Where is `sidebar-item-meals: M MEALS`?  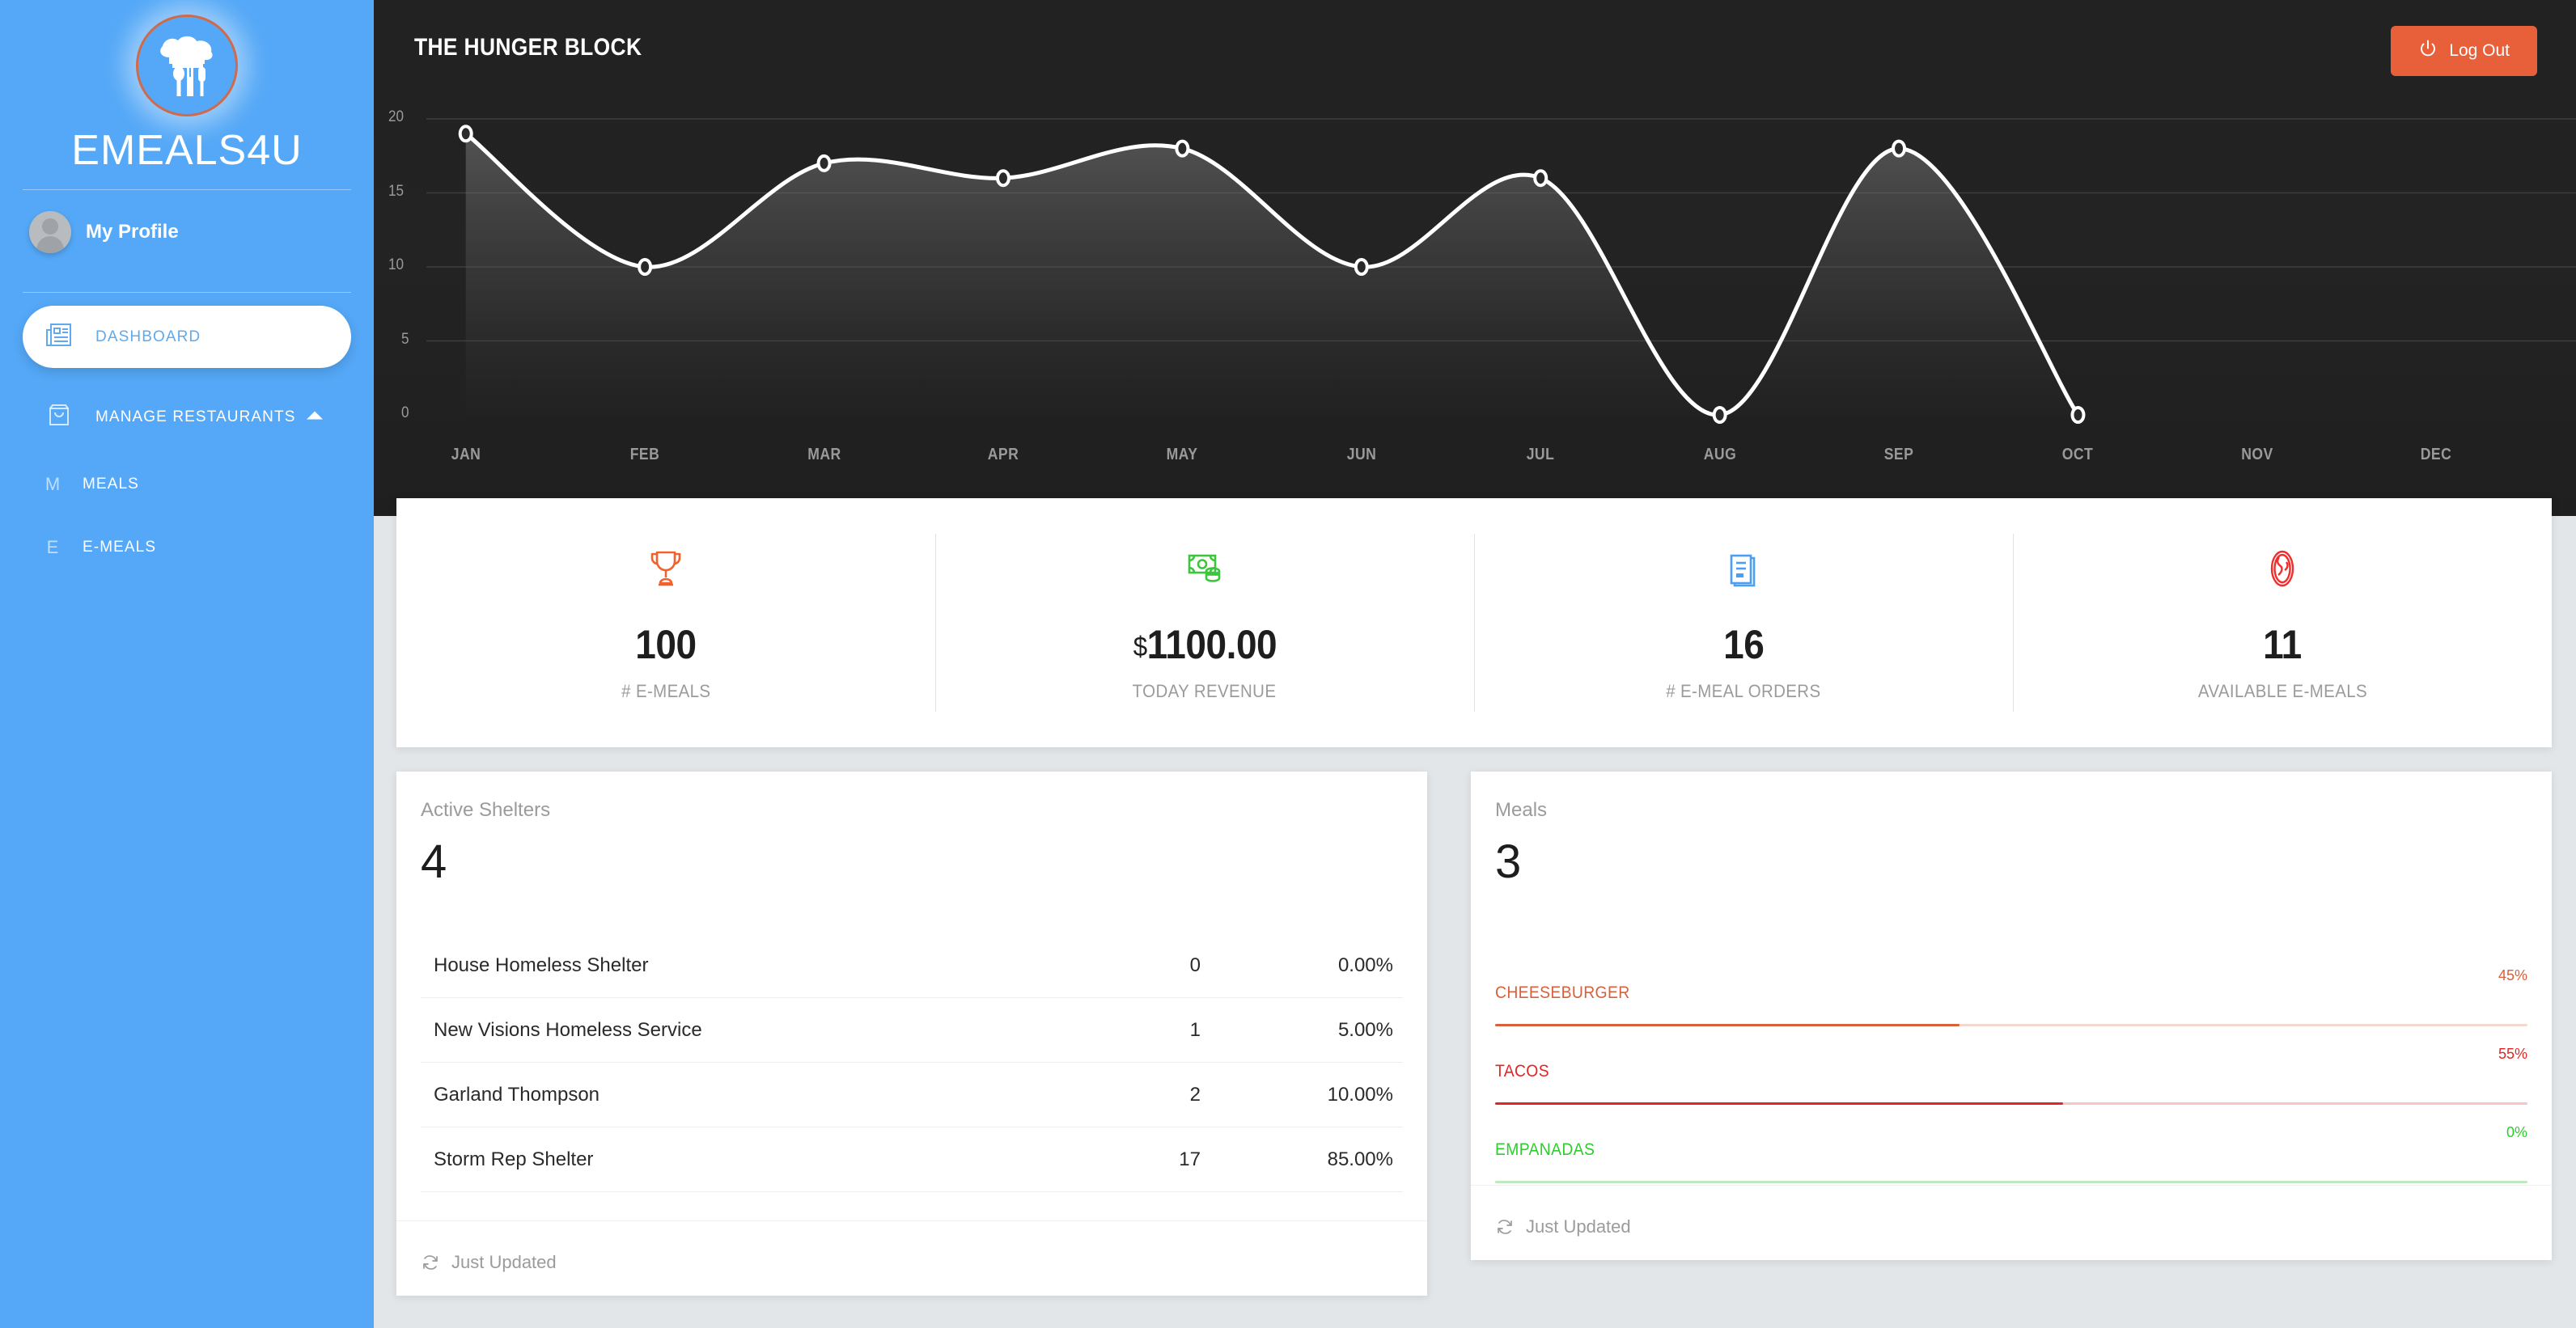
sidebar-item-meals: M MEALS is located at coordinates (187, 485).